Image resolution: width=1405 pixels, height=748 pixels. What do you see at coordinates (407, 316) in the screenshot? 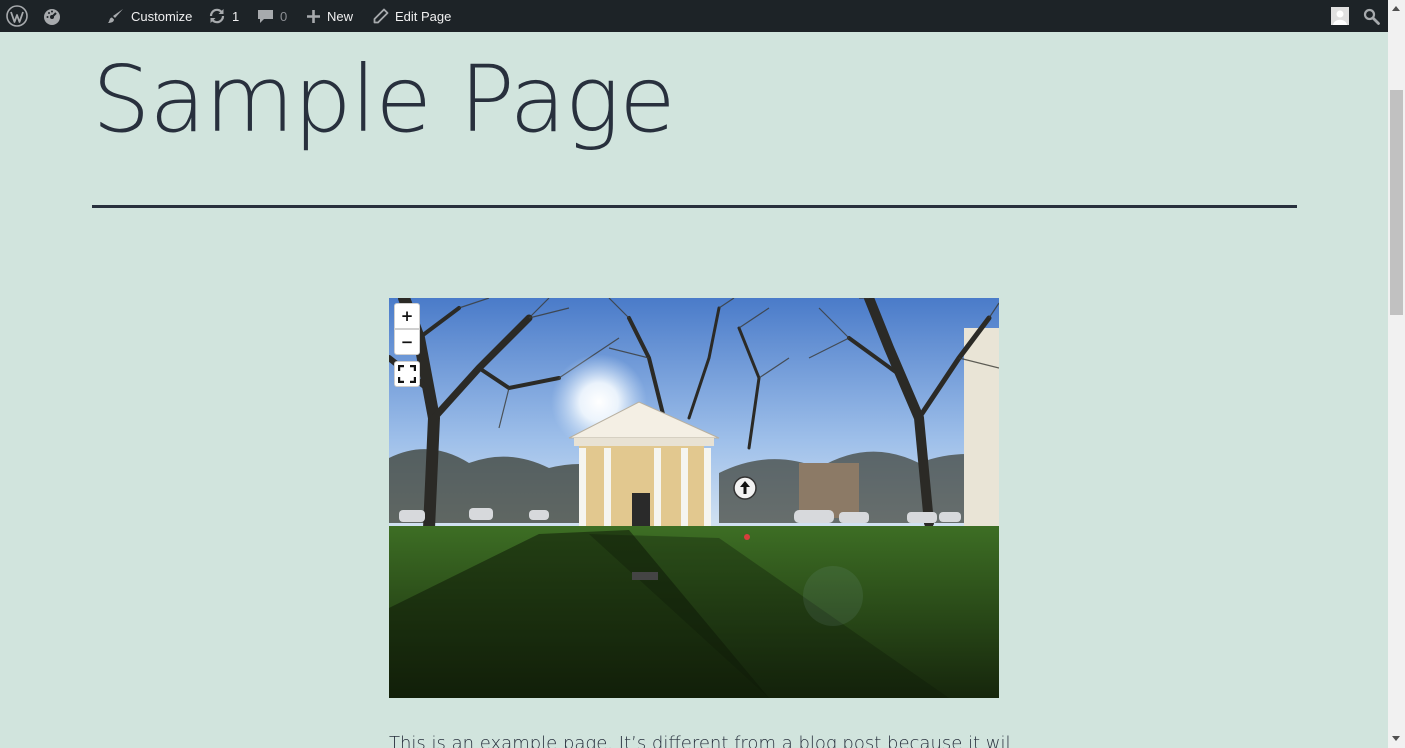
I see `zoom-in-button: +` at bounding box center [407, 316].